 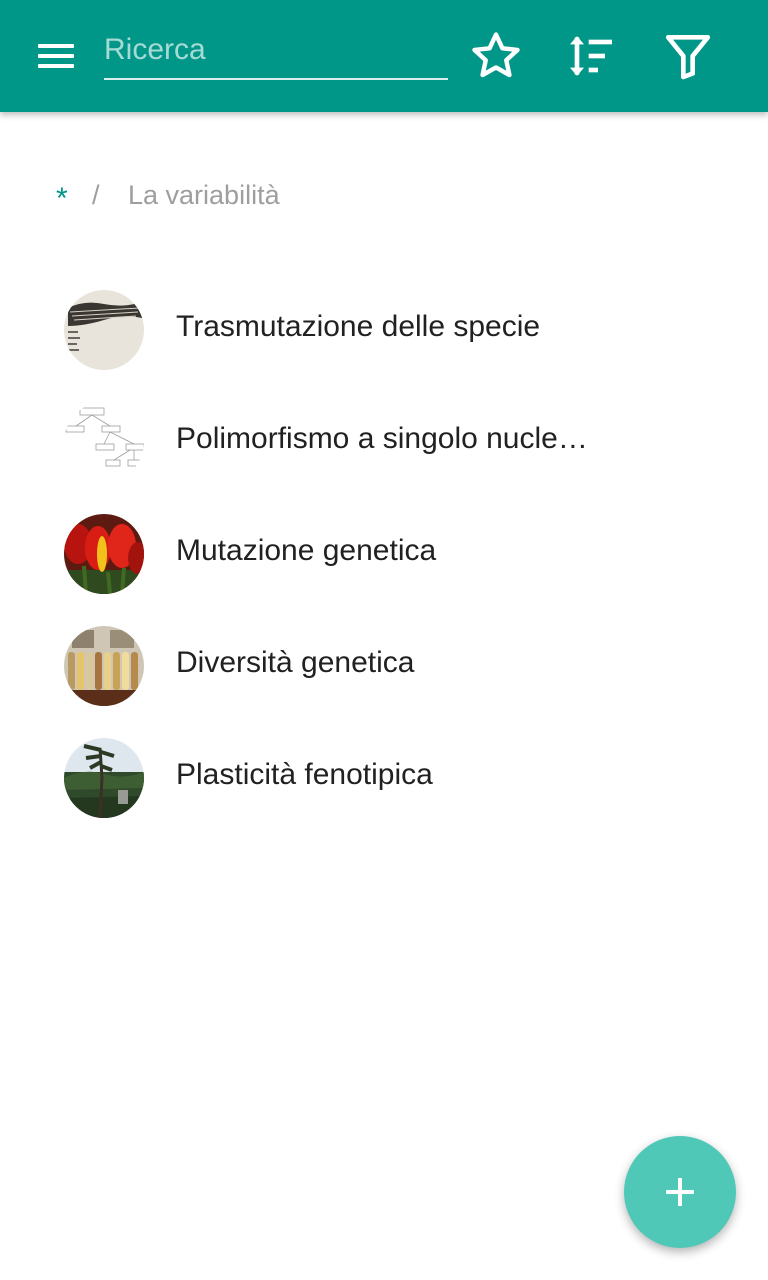 I want to click on windswept-tree-thumbnail, so click(x=104, y=778).